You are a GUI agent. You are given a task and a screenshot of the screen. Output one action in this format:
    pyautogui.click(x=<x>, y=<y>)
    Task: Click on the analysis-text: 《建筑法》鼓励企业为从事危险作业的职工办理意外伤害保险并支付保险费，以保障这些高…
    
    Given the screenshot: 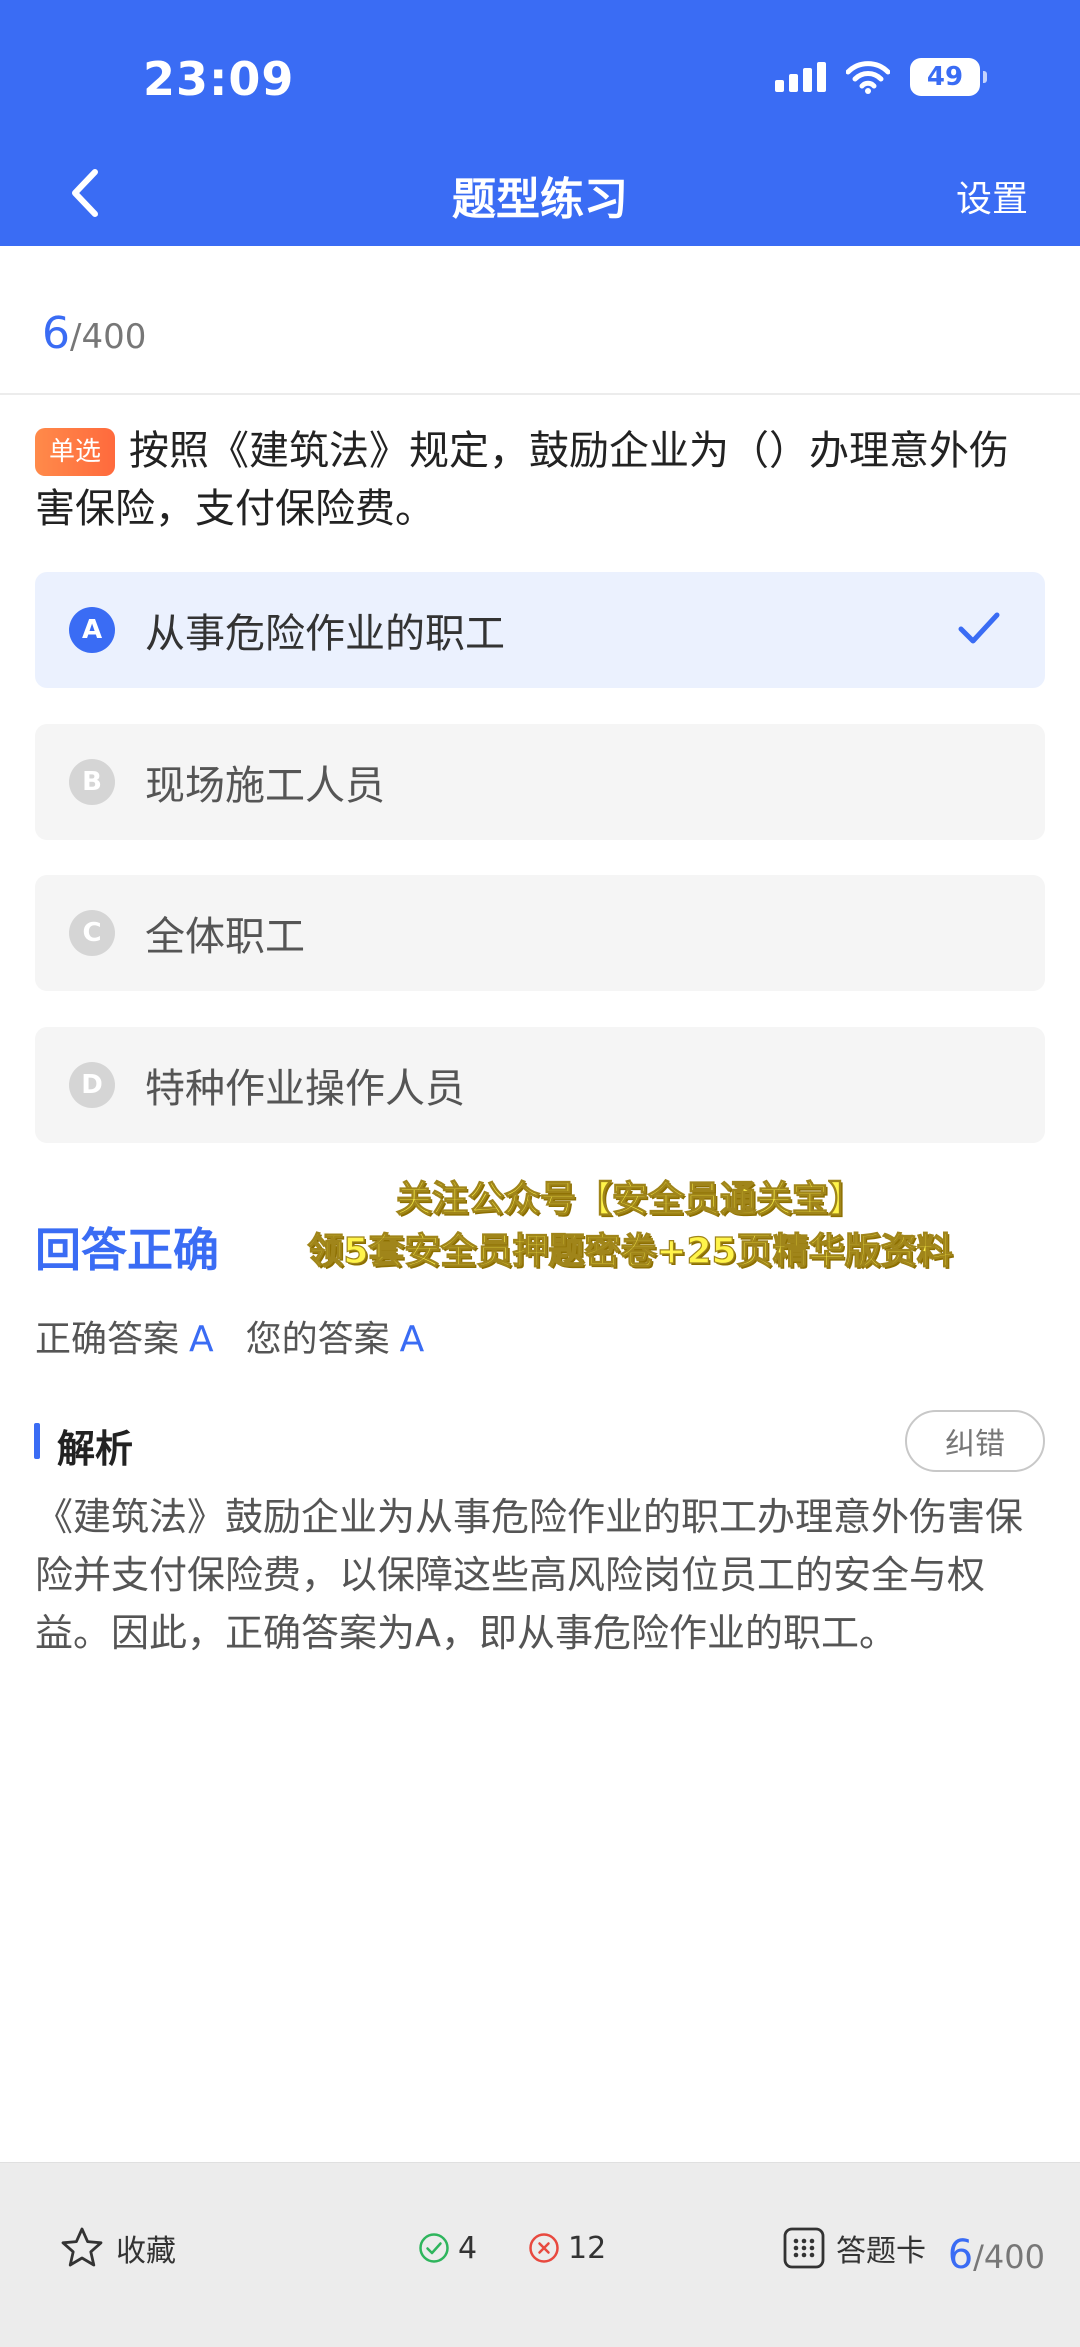 What is the action you would take?
    pyautogui.click(x=529, y=1575)
    